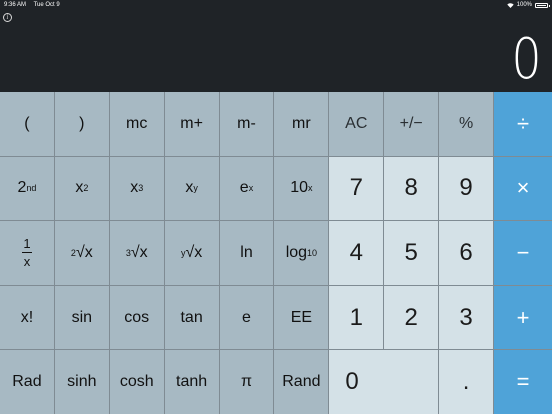 This screenshot has width=552, height=414. Describe the element at coordinates (81, 382) in the screenshot. I see `key-sinh: sinh` at that location.